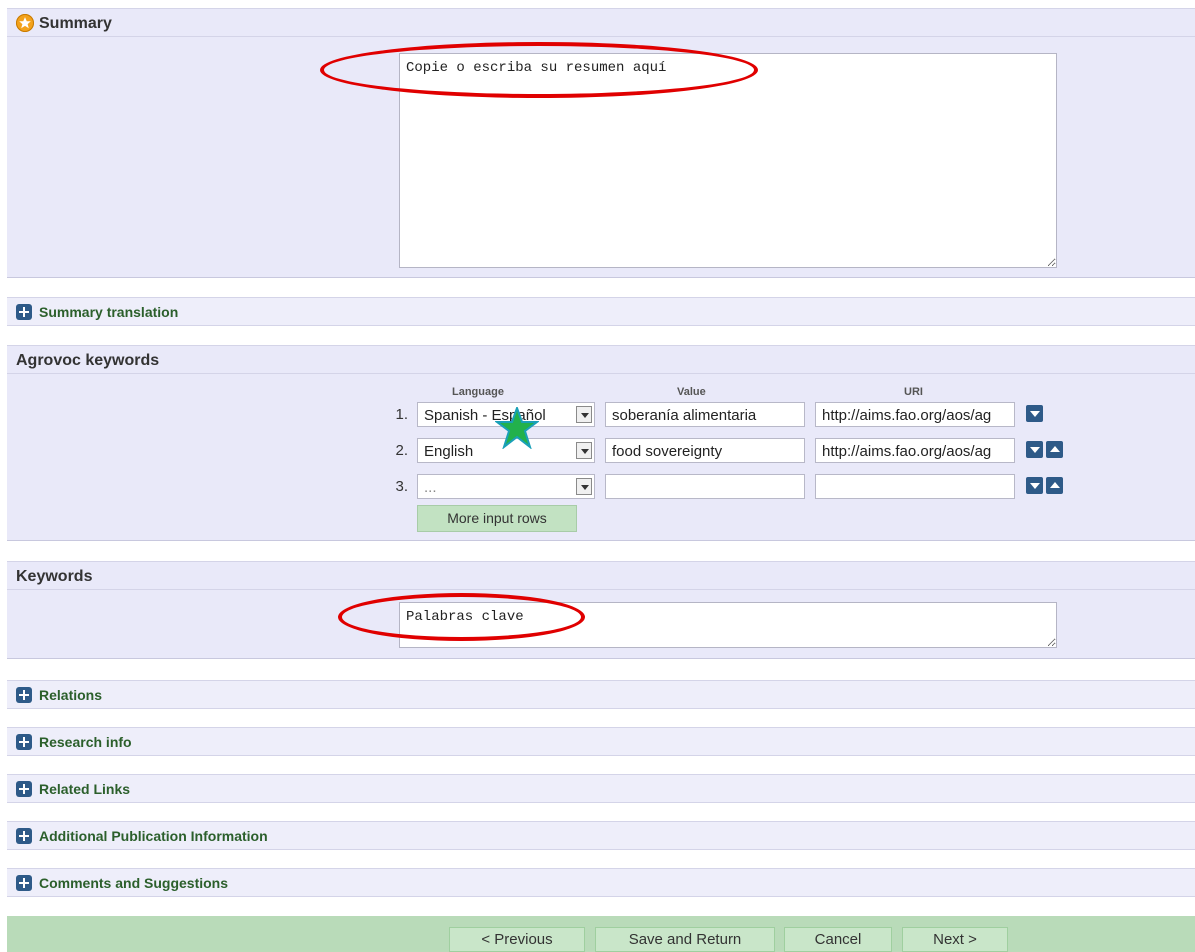 This screenshot has height=952, width=1195. I want to click on next-button: Next >, so click(955, 939).